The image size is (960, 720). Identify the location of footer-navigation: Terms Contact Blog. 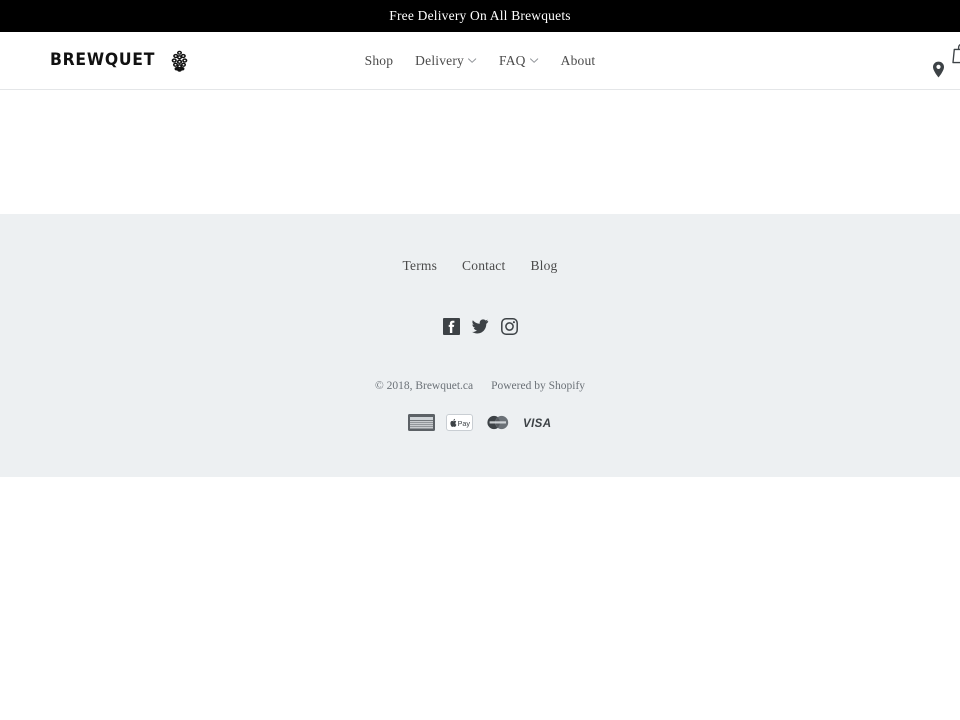
(480, 266).